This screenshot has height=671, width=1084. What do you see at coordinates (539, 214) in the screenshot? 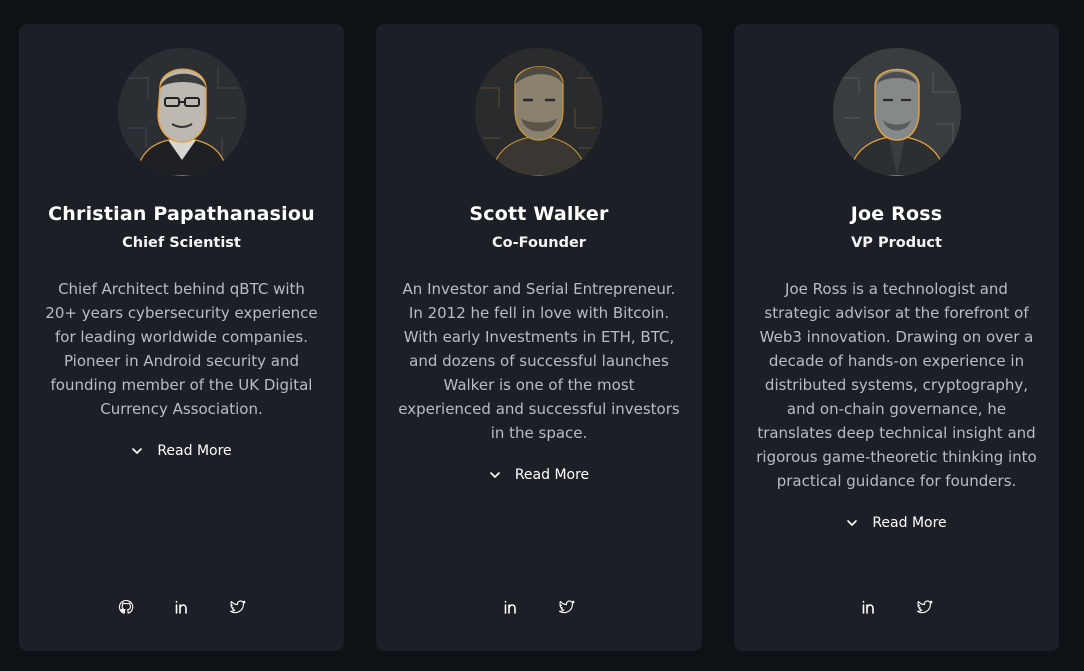
I see `member-name: Scott Walker` at bounding box center [539, 214].